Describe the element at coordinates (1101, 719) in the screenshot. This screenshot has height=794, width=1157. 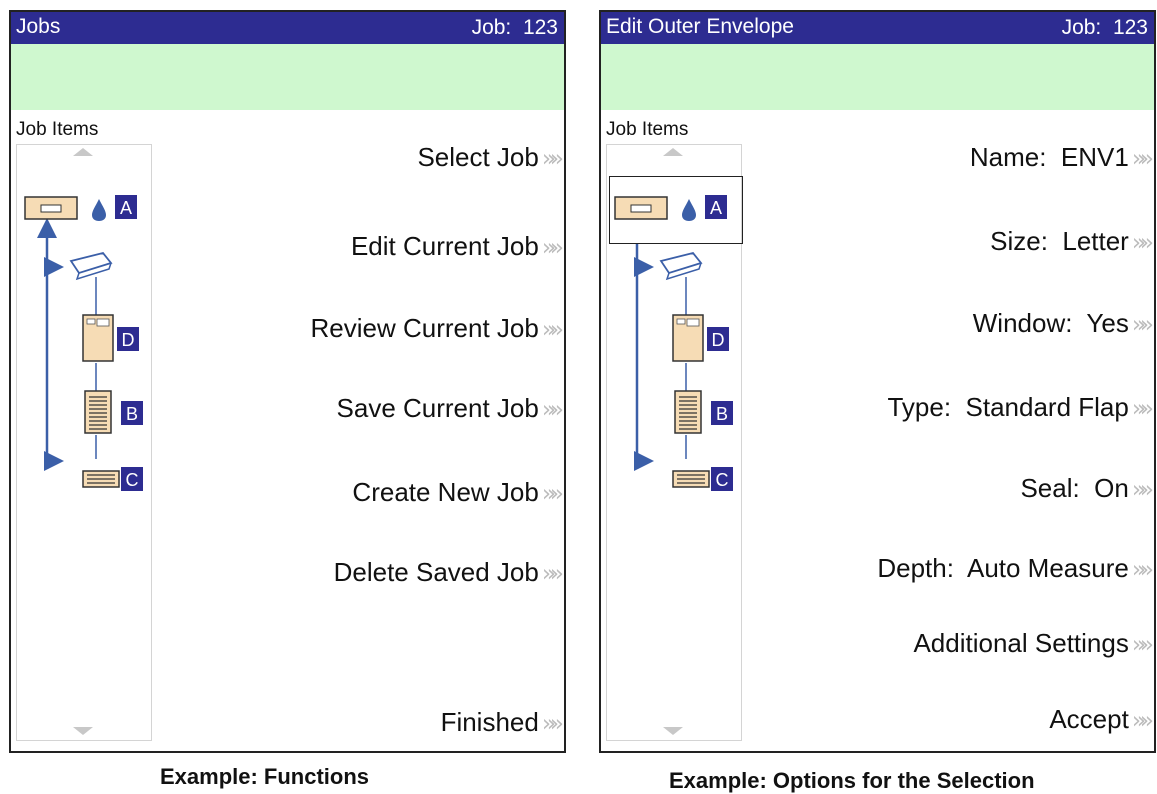
I see `accept-button: Accept»»` at that location.